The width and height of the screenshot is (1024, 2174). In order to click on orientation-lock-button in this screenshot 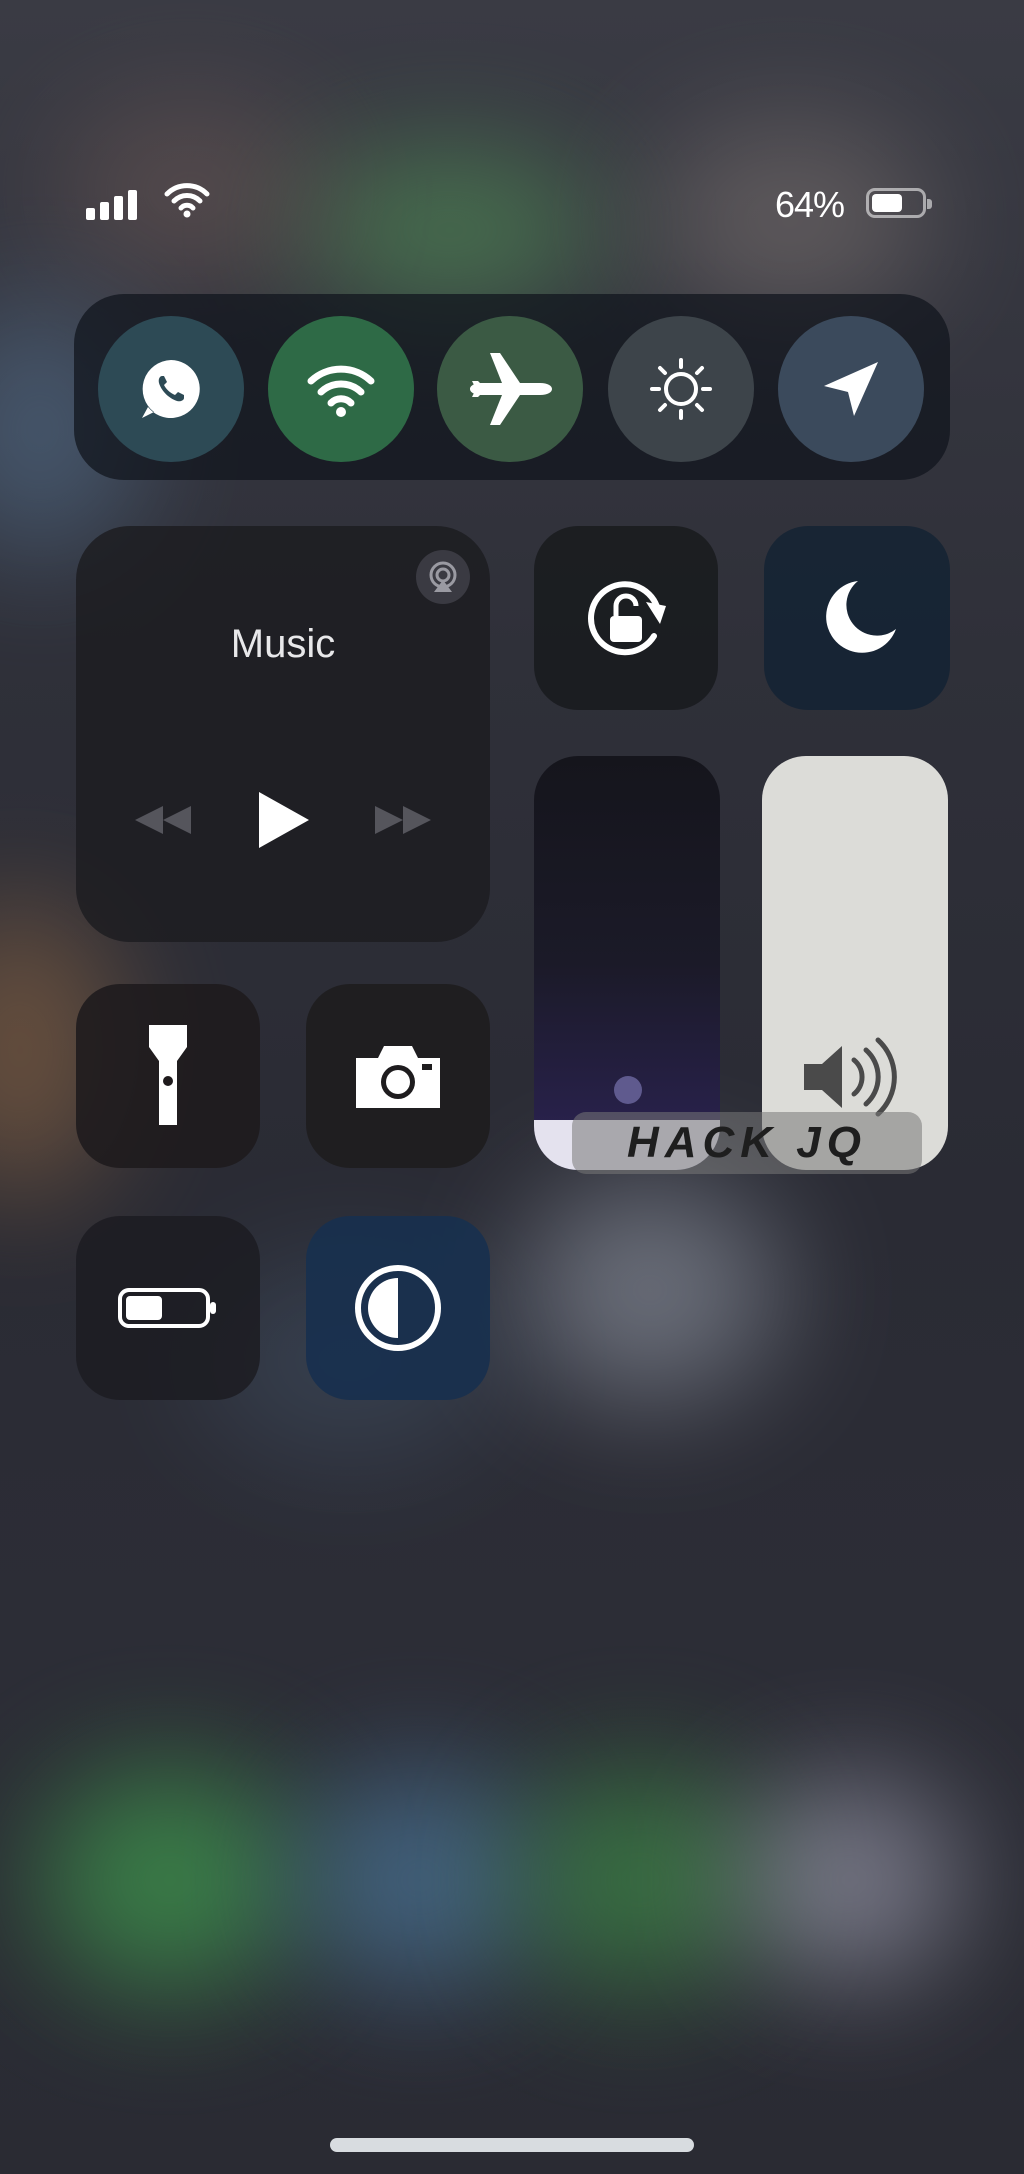, I will do `click(626, 618)`.